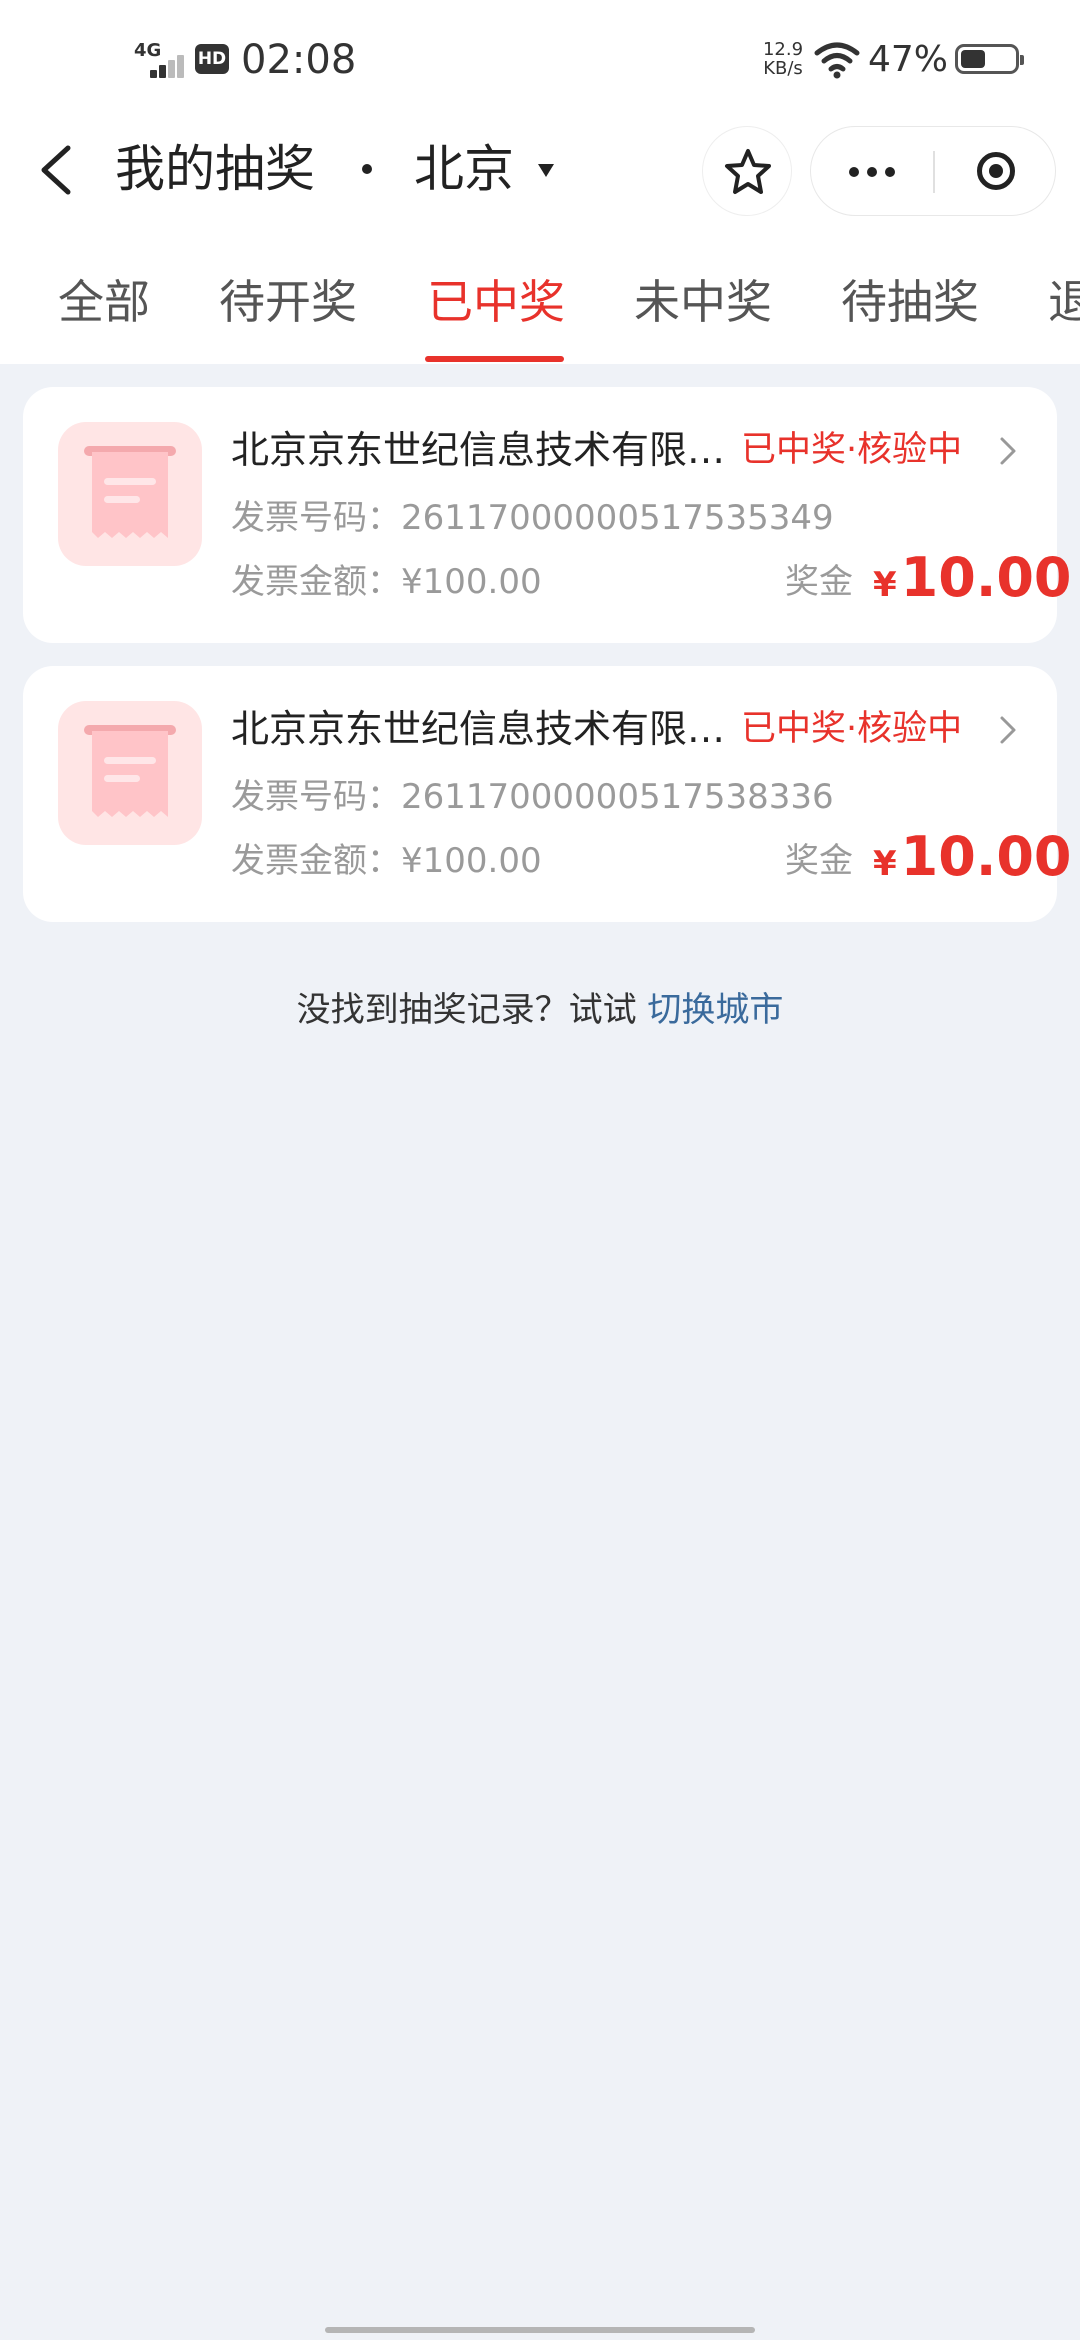  What do you see at coordinates (783, 68) in the screenshot?
I see `network-speed-unit: KB/s` at bounding box center [783, 68].